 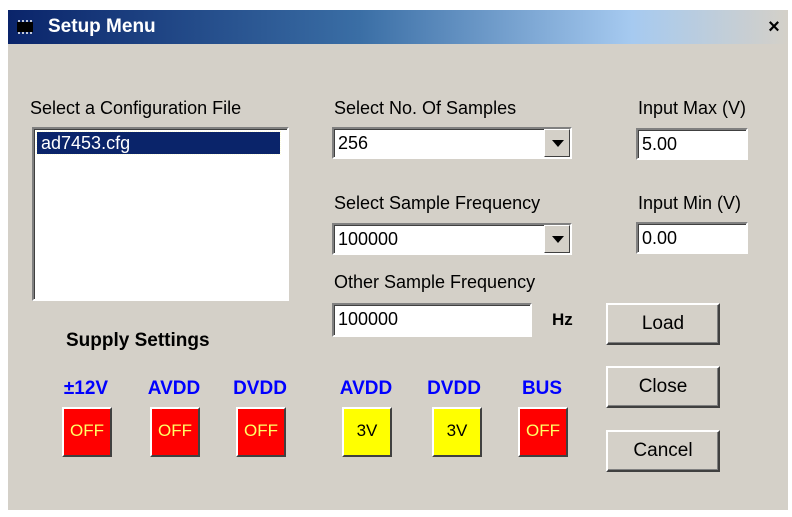 I want to click on rail-label-avdd-2: AVDD, so click(x=366, y=388).